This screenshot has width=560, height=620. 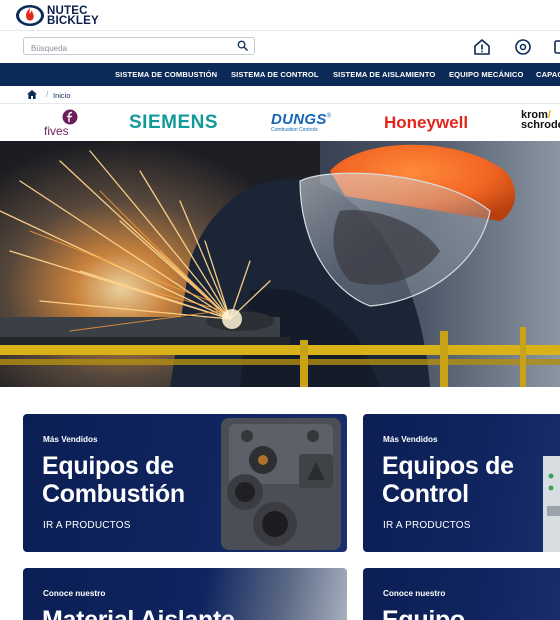 What do you see at coordinates (280, 47) in the screenshot?
I see `search-bar-row` at bounding box center [280, 47].